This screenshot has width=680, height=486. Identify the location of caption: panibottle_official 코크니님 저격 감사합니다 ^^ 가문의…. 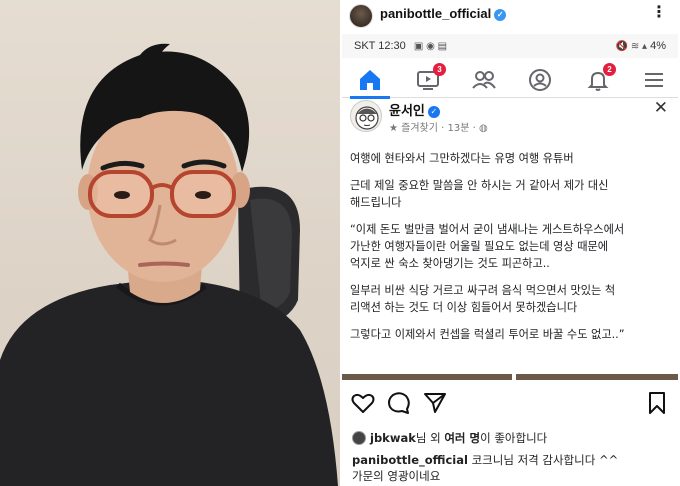
(512, 468).